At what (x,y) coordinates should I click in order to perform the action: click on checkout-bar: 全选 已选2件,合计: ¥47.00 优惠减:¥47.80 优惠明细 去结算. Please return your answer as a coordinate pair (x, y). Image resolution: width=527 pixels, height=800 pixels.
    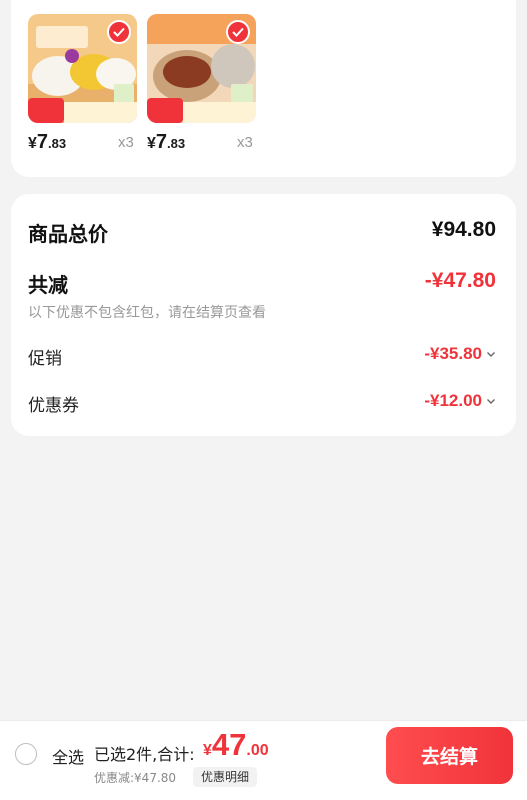
    Looking at the image, I should click on (263, 760).